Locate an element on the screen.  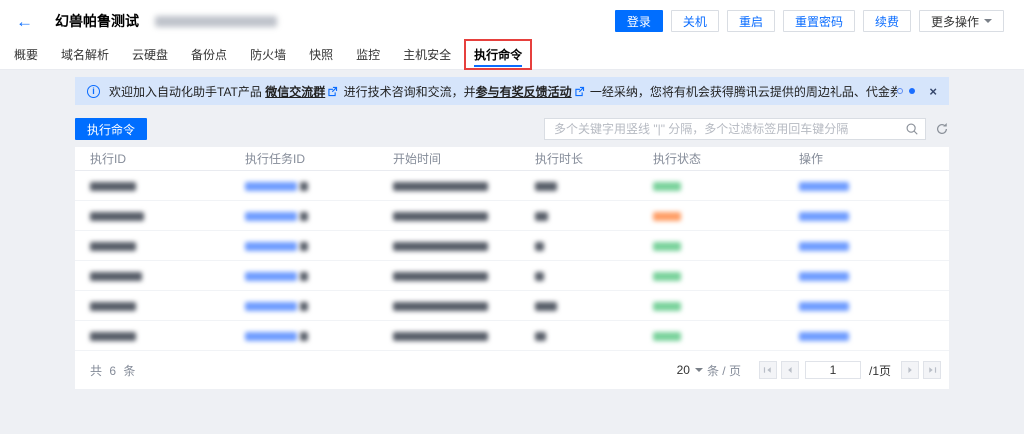
tab-execute-command: 执行命令 is located at coordinates (498, 54).